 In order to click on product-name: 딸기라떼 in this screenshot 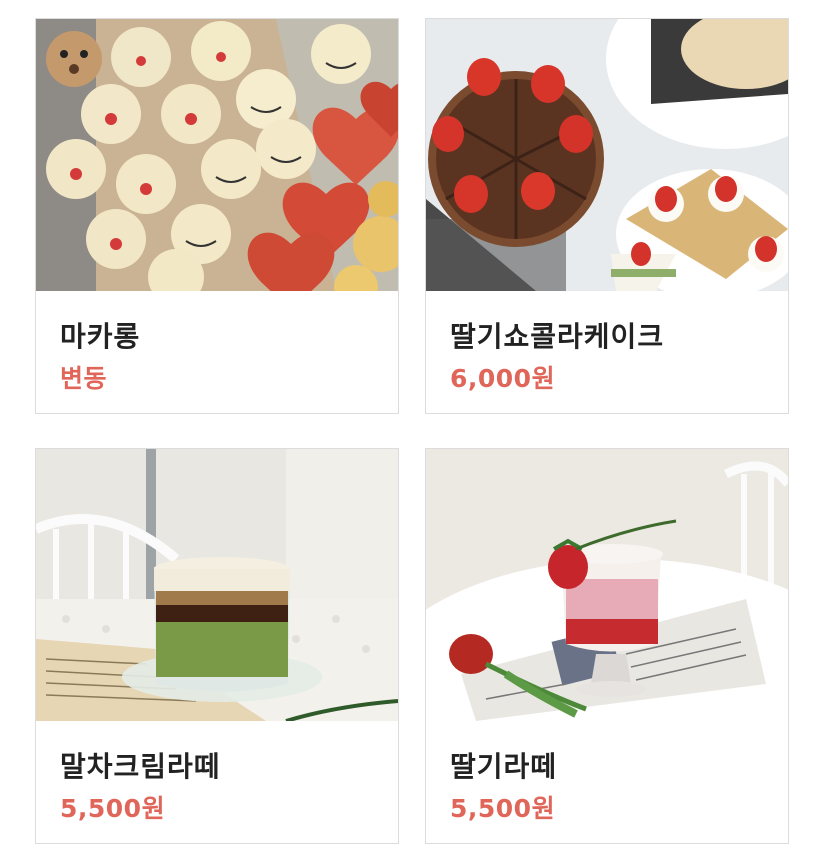, I will do `click(503, 765)`.